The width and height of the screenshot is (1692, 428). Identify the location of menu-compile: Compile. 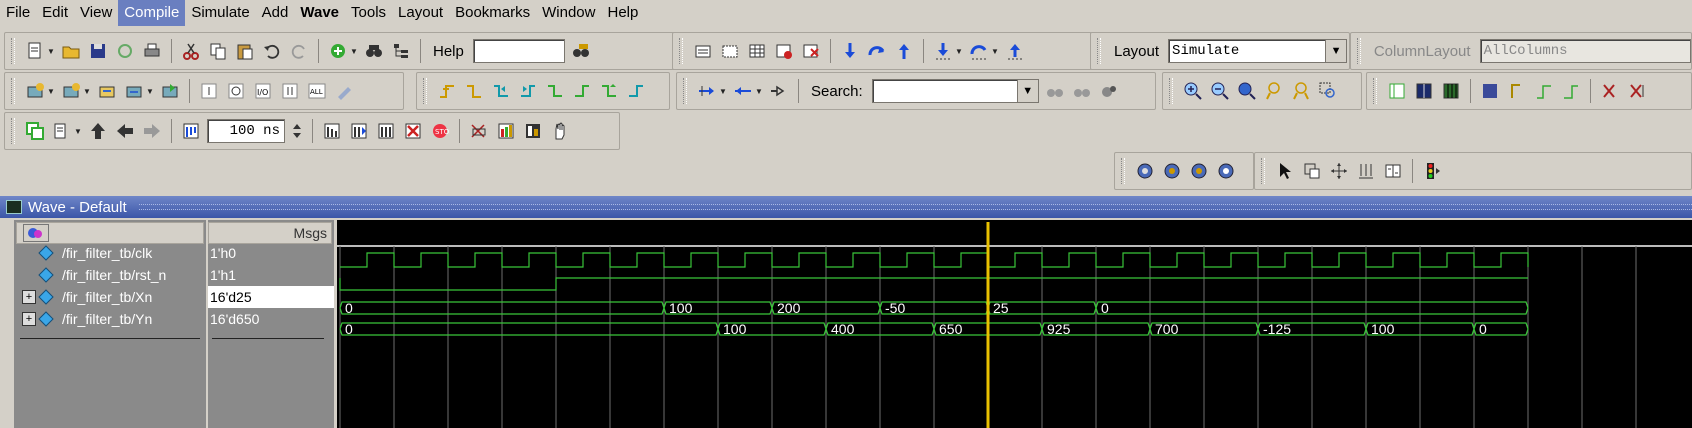
(152, 13).